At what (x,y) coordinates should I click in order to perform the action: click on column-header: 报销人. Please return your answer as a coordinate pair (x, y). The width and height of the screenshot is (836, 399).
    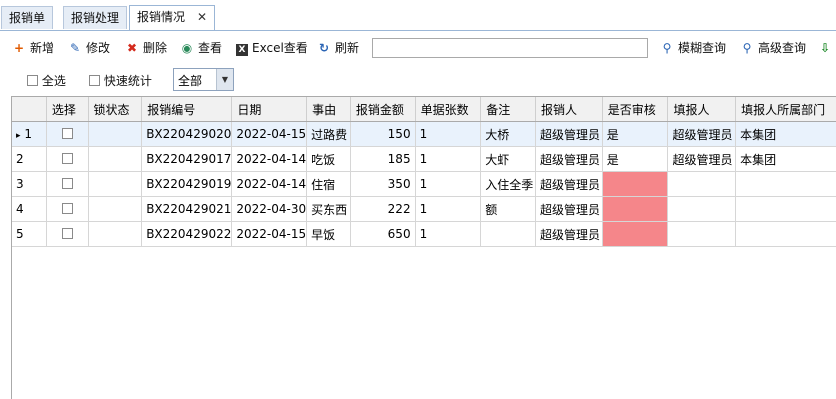
    Looking at the image, I should click on (569, 109).